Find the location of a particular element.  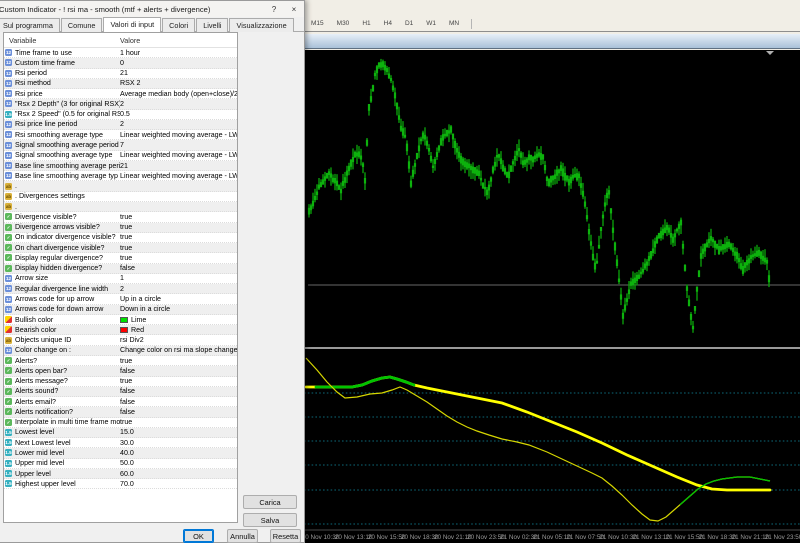

timeframe-button-w1: W1 is located at coordinates (431, 23).